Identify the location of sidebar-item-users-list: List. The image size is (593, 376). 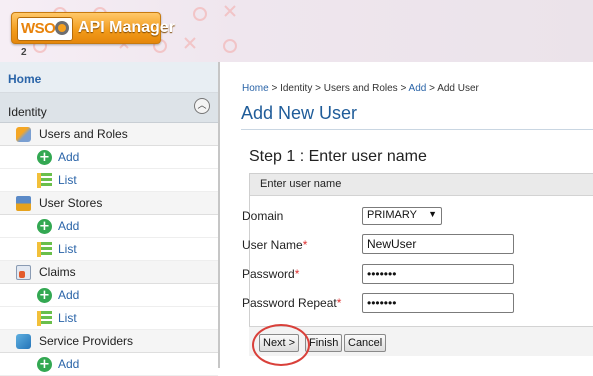
(109, 180).